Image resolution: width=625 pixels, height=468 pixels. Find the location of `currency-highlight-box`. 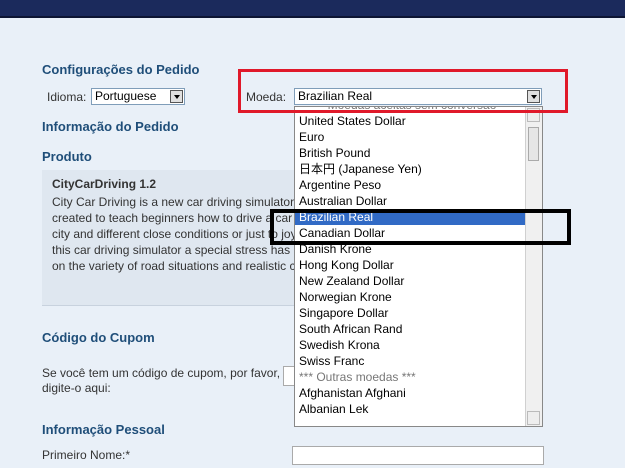

currency-highlight-box is located at coordinates (403, 91).